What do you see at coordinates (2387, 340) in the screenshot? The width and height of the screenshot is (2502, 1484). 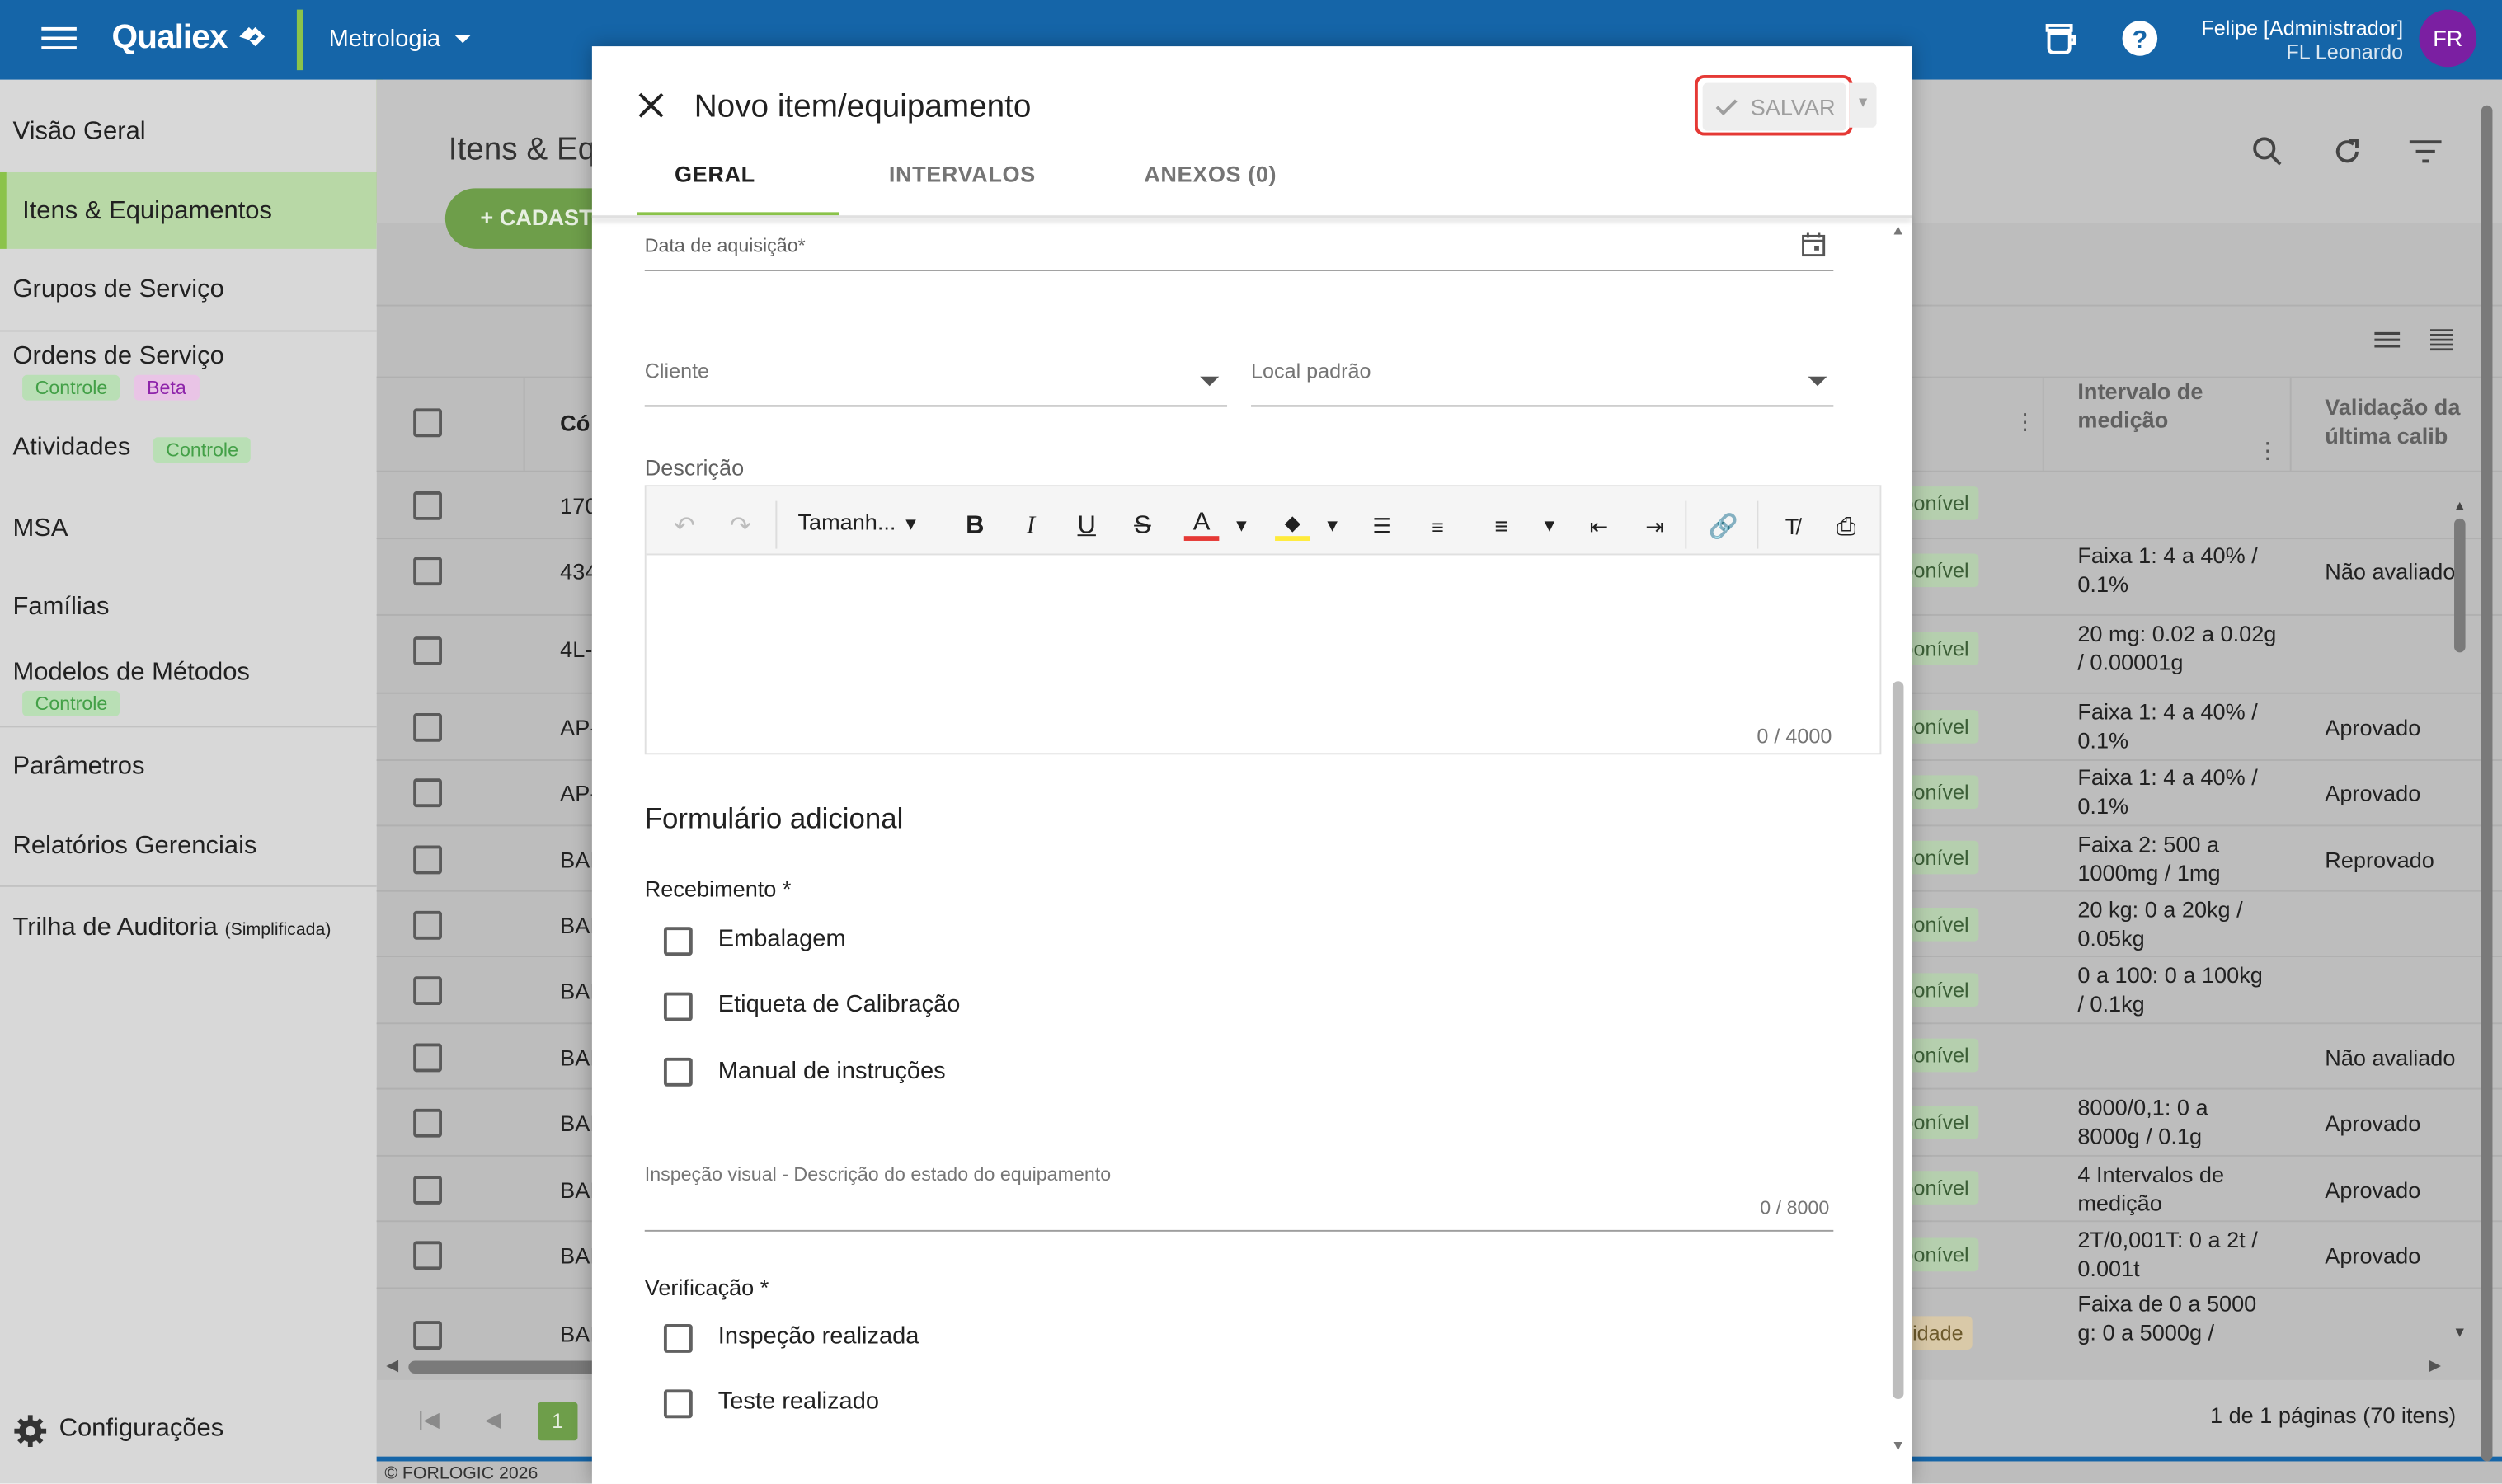 I see `list-view-icon` at bounding box center [2387, 340].